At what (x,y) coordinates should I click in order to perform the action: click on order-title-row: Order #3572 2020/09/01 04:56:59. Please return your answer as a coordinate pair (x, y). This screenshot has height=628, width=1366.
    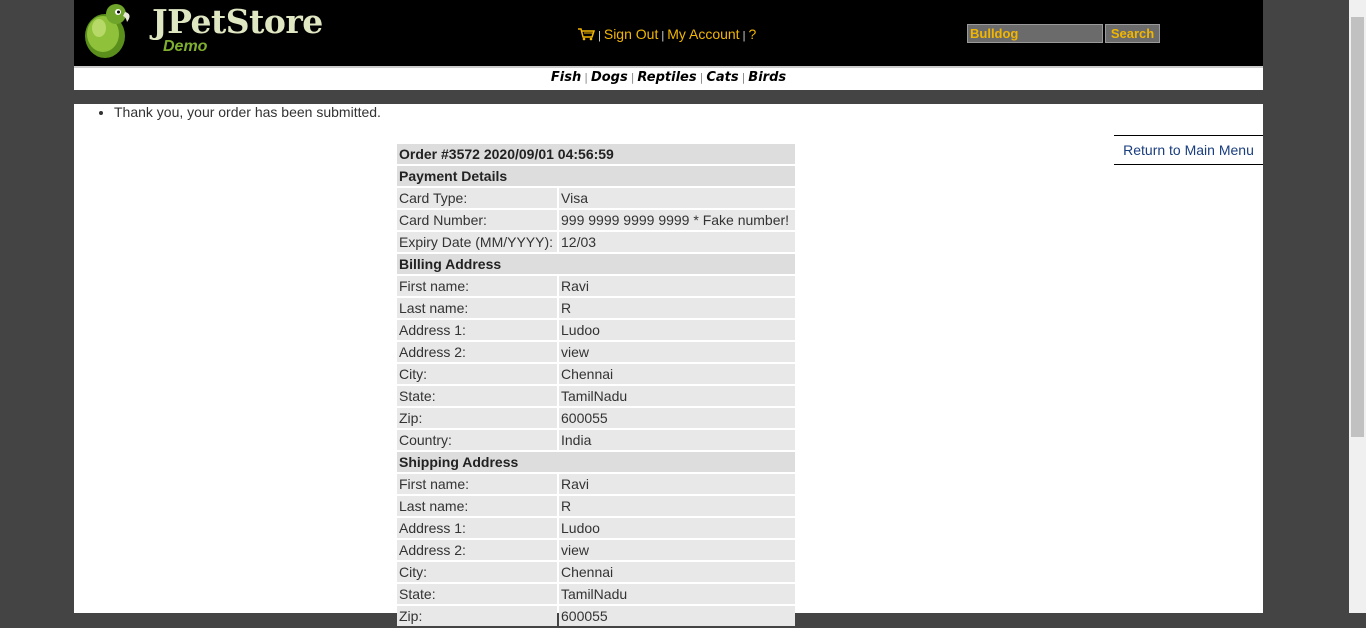
    Looking at the image, I should click on (596, 154).